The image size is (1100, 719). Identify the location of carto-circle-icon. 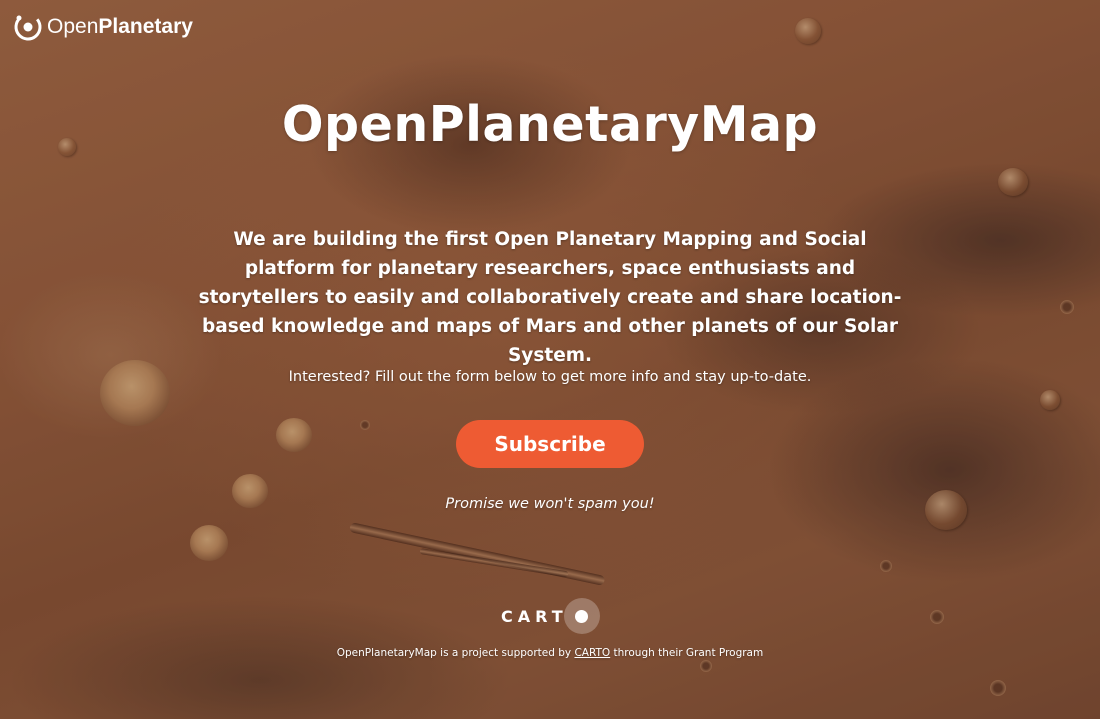
(581, 616).